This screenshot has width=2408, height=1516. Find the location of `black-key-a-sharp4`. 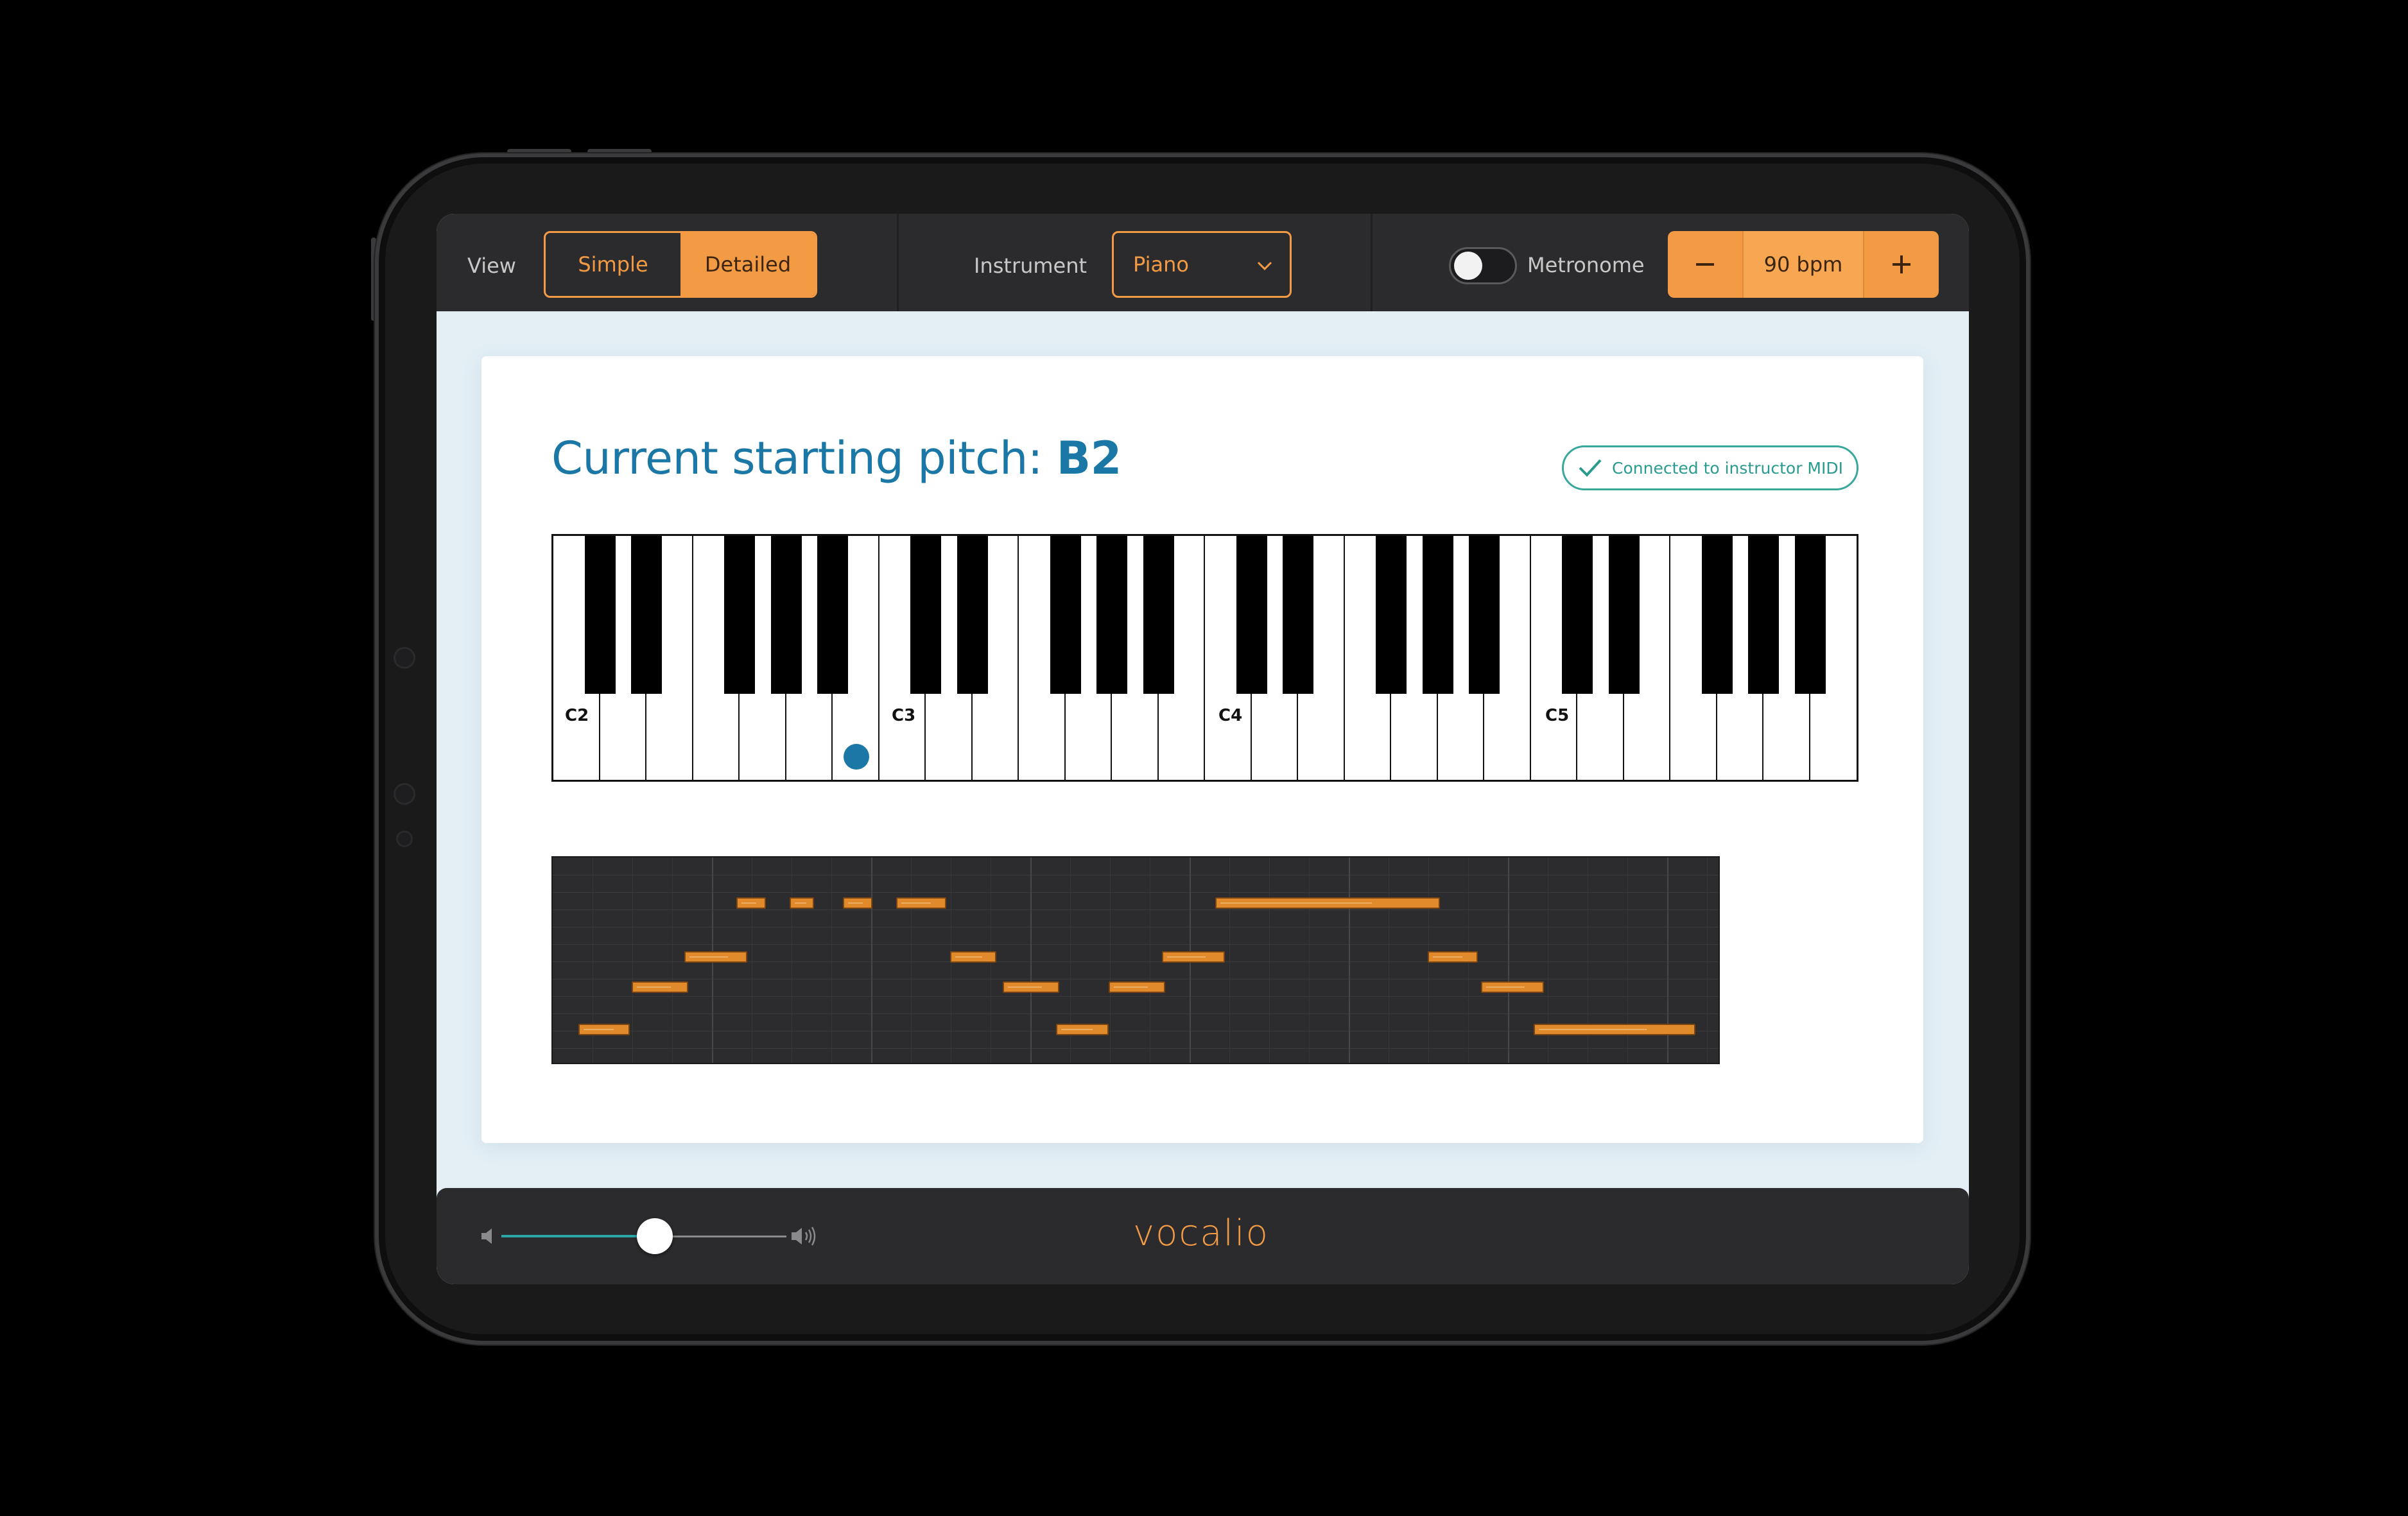

black-key-a-sharp4 is located at coordinates (1484, 615).